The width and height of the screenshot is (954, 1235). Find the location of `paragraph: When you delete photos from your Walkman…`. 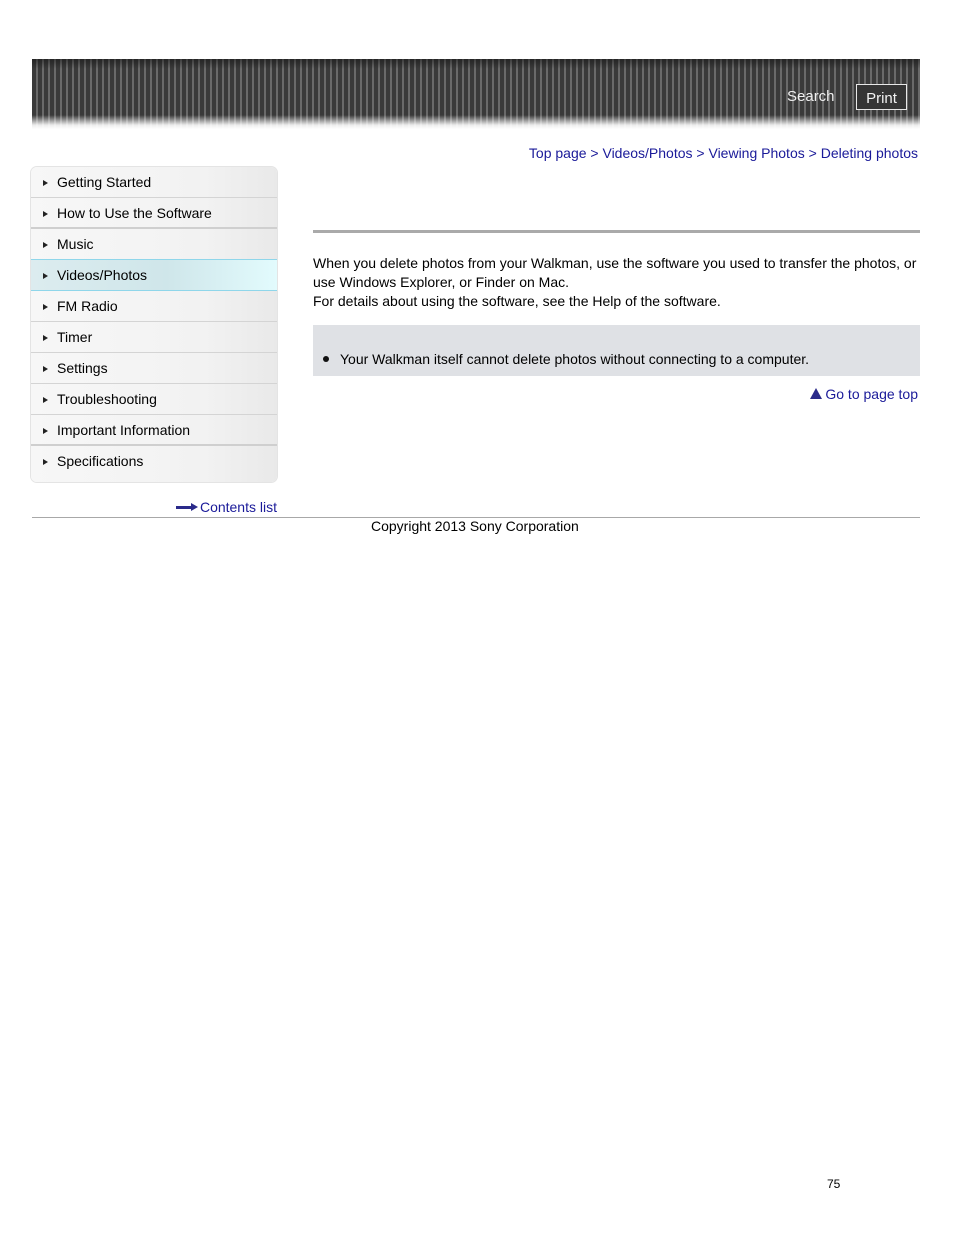

paragraph: When you delete photos from your Walkman… is located at coordinates (615, 272).